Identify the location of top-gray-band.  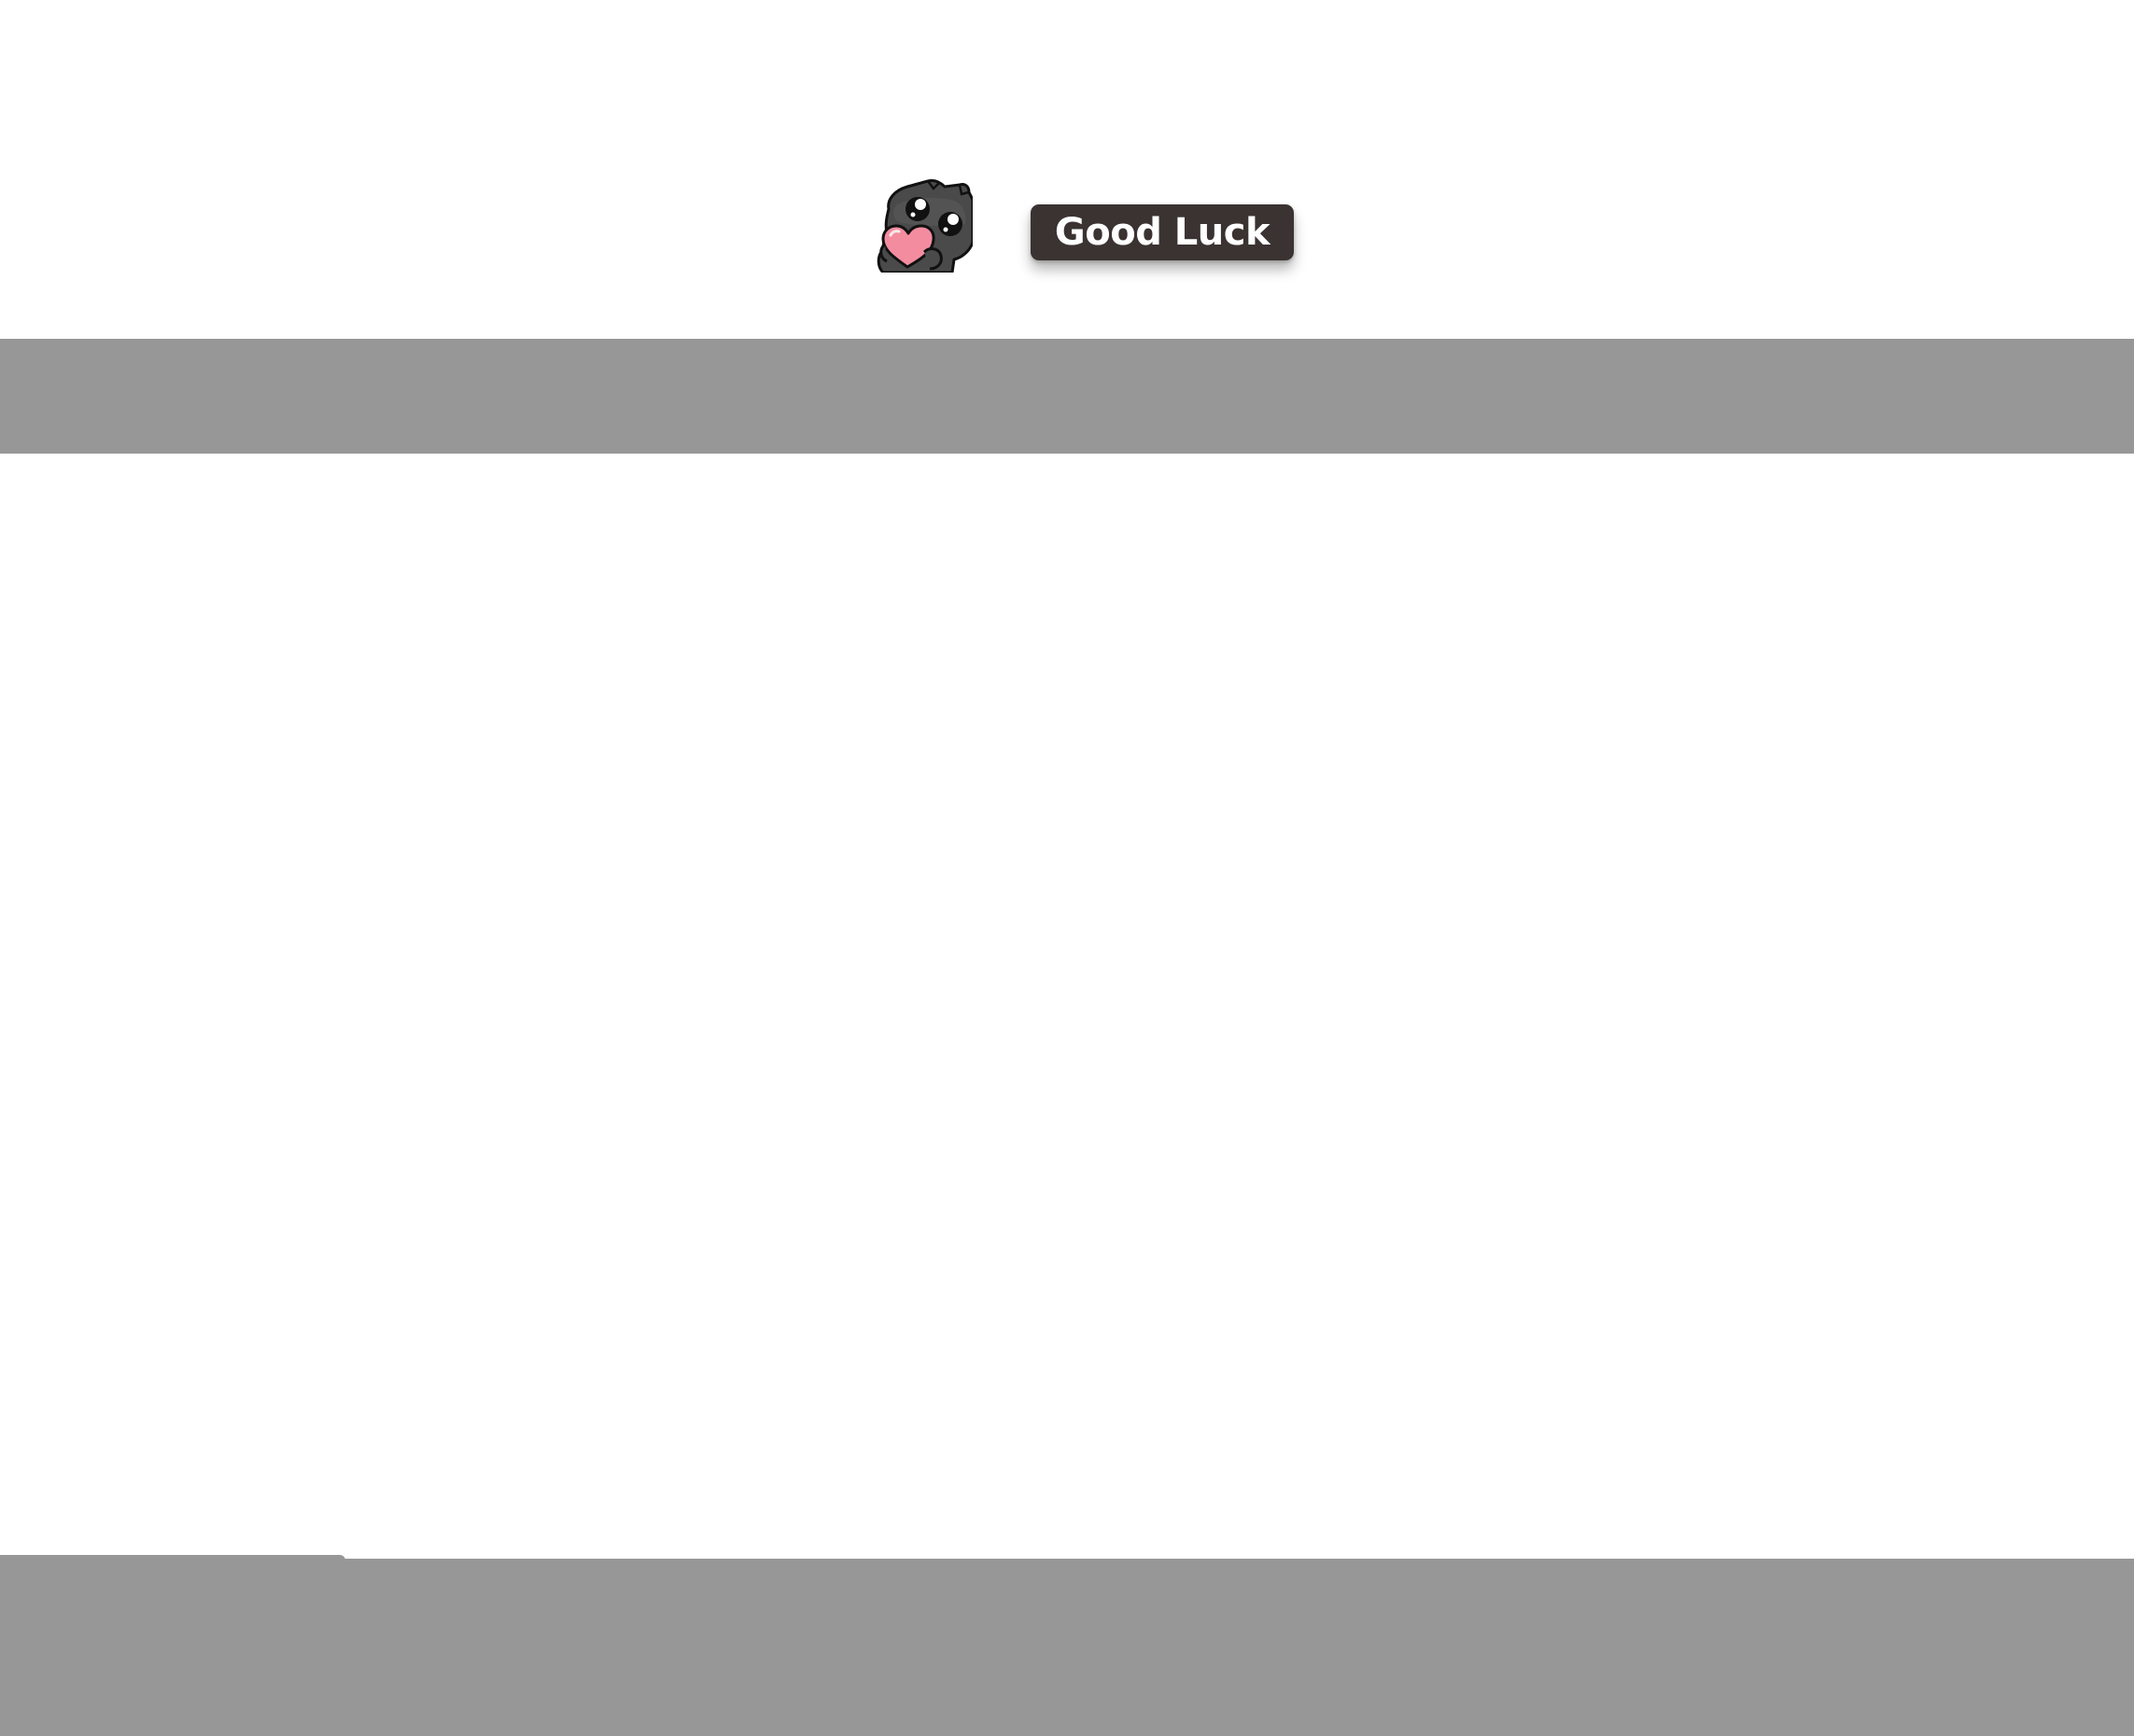
(1067, 396).